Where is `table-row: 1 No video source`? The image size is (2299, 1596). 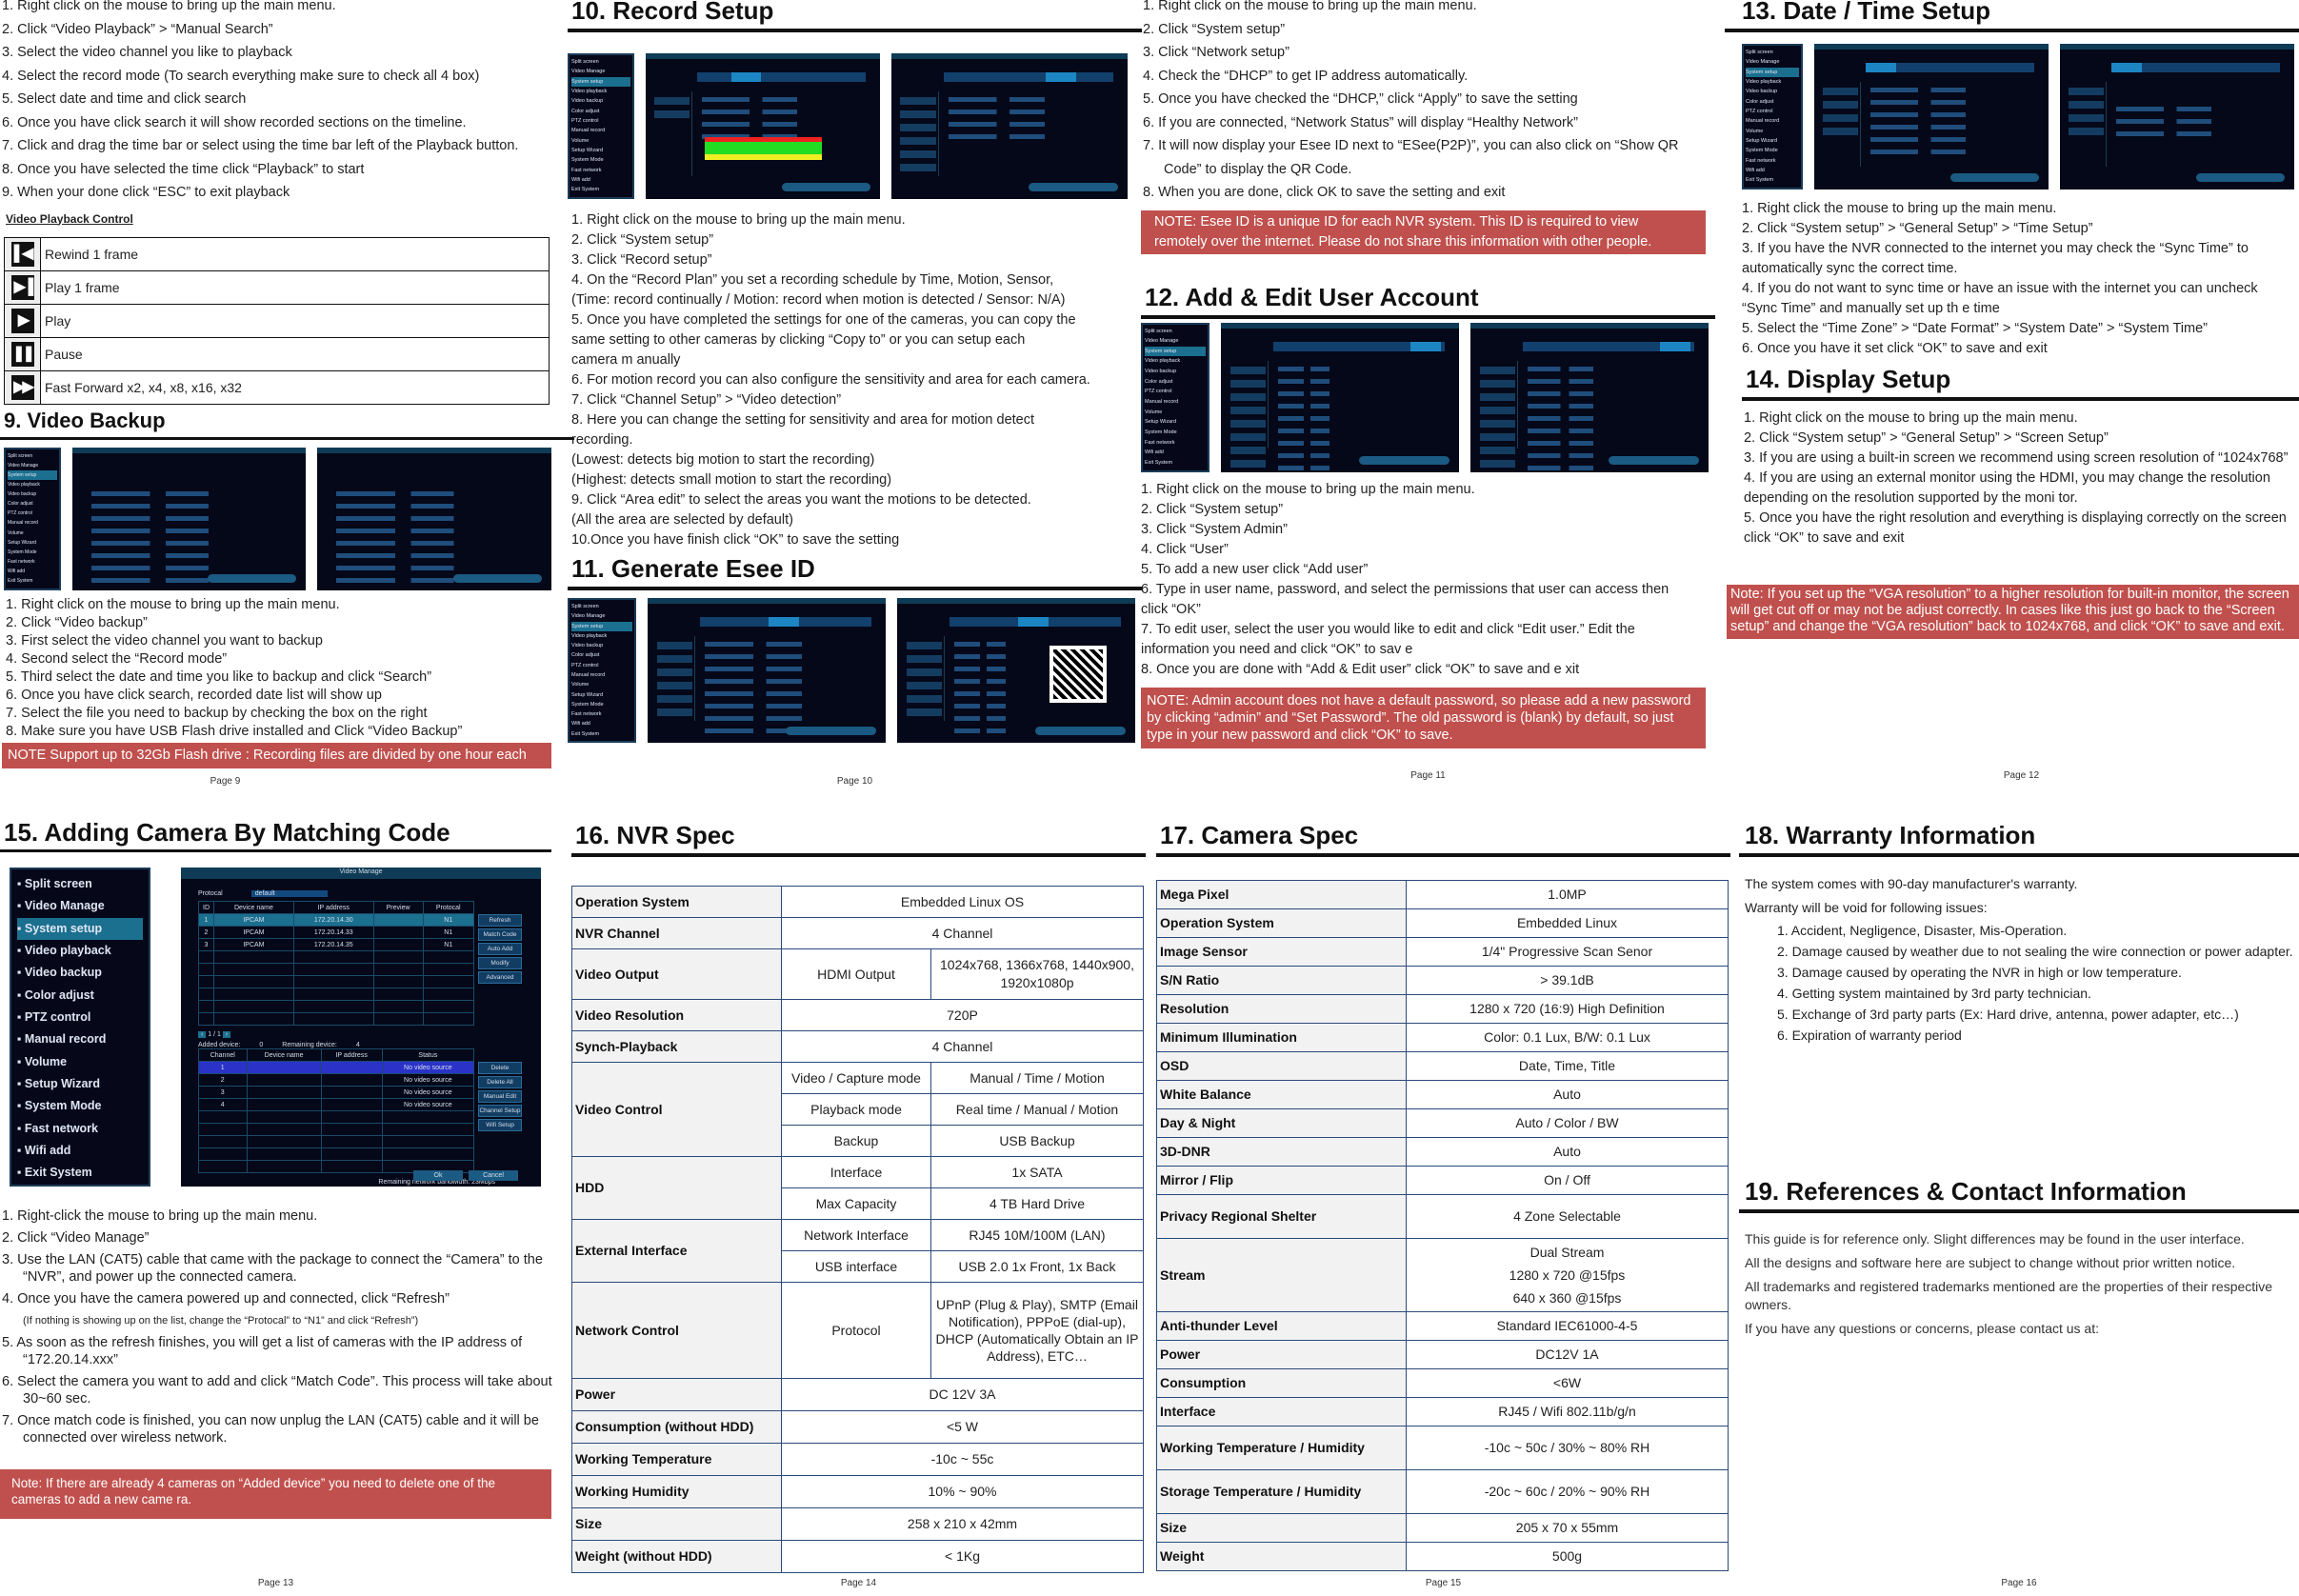 table-row: 1 No video source is located at coordinates (336, 1067).